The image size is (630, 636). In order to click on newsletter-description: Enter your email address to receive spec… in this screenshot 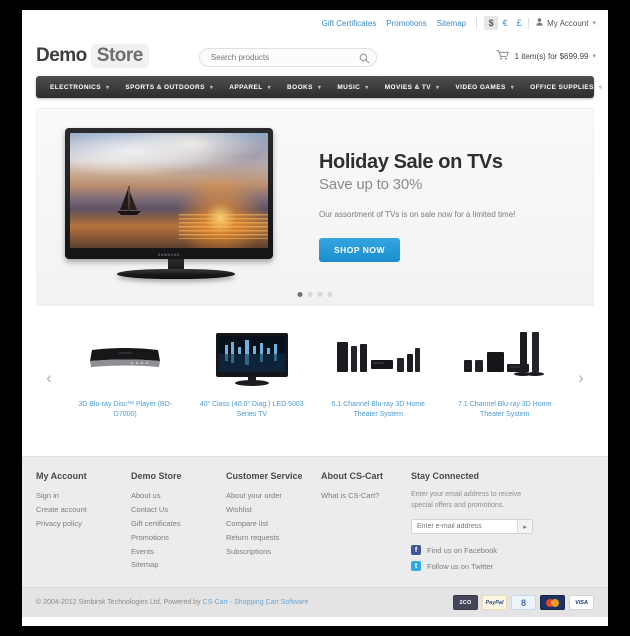, I will do `click(466, 500)`.